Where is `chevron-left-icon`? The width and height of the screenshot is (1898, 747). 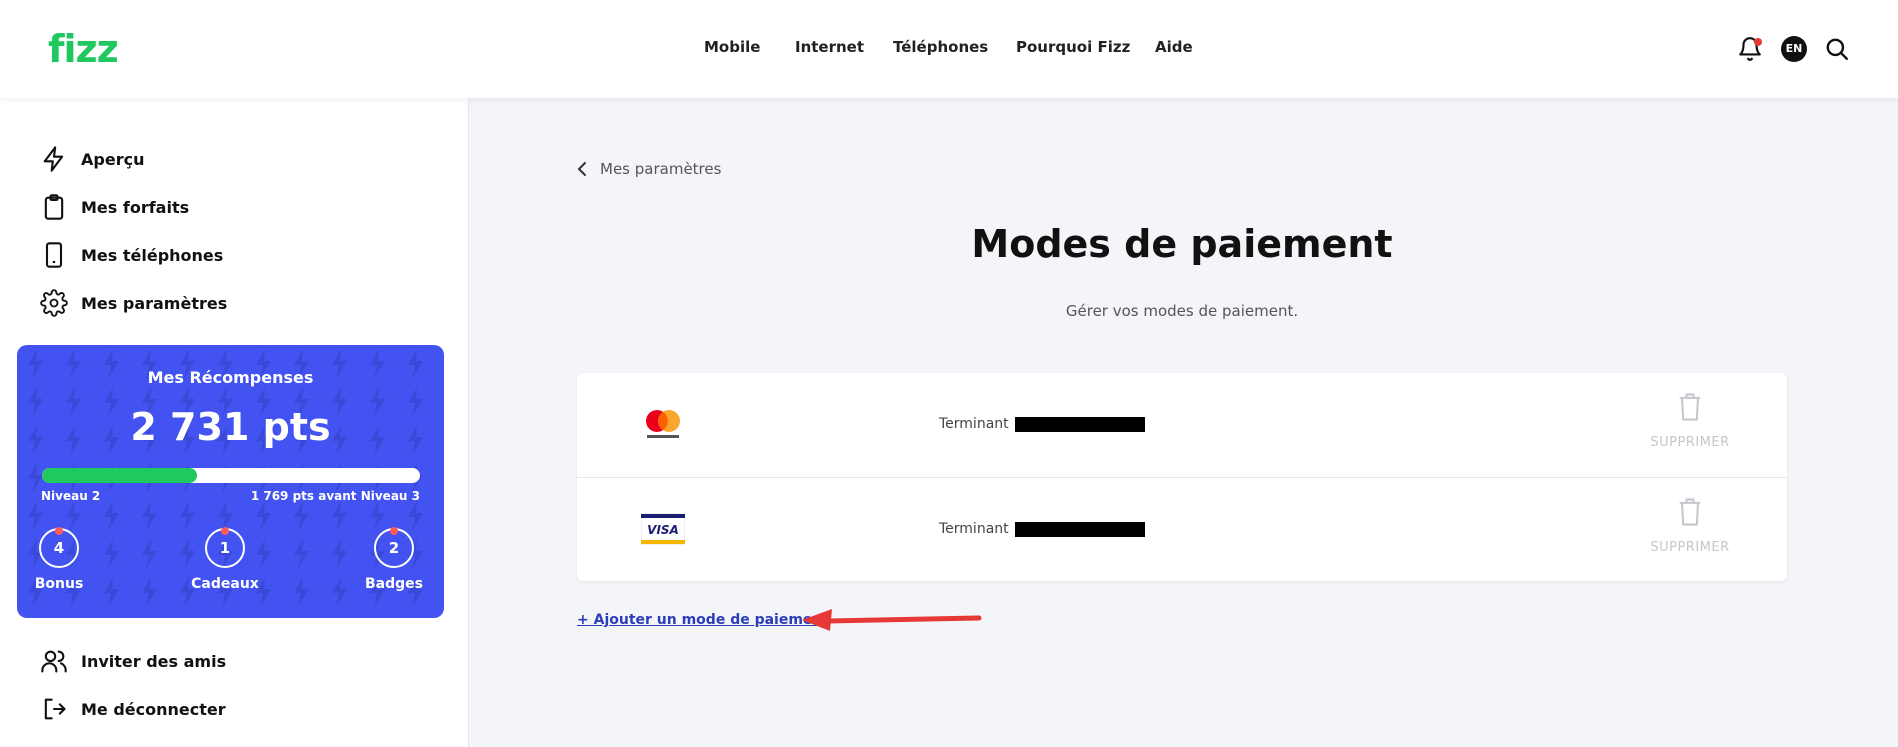 chevron-left-icon is located at coordinates (581, 169).